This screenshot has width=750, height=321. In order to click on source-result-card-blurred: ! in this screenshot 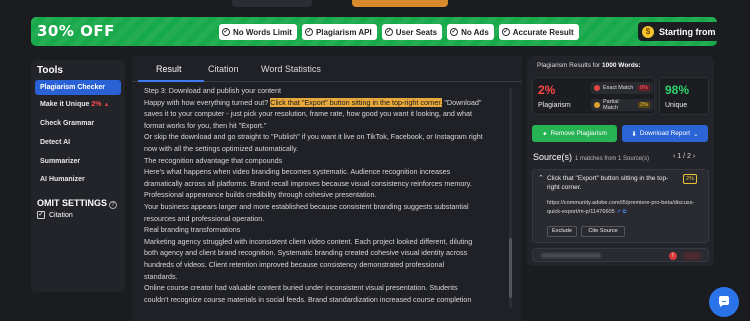, I will do `click(620, 255)`.